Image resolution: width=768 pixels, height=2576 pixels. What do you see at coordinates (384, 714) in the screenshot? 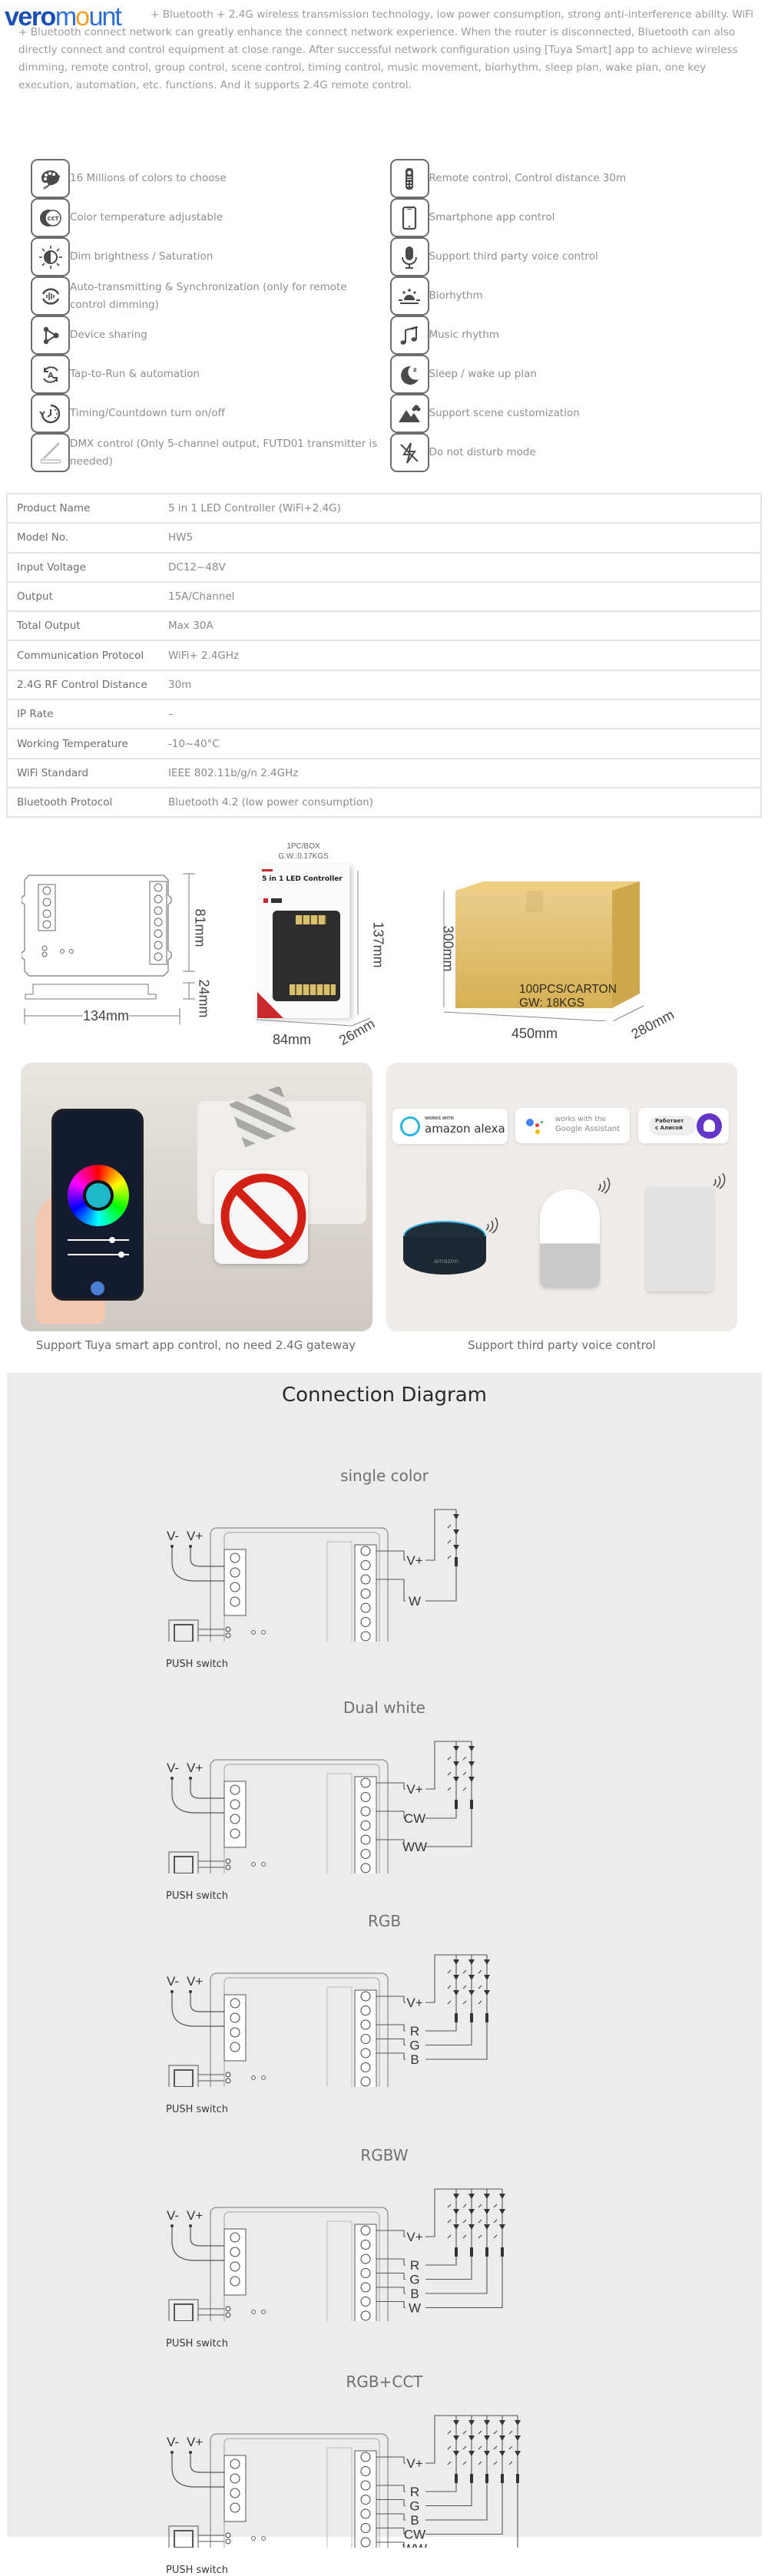
I see `spec-row: IP Rate –` at bounding box center [384, 714].